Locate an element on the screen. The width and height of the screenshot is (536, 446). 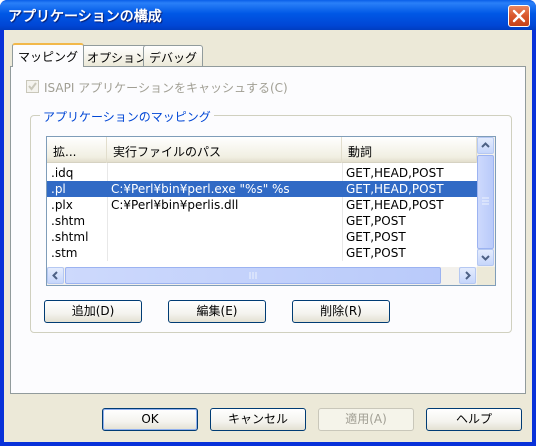
tab-label: デバッグ is located at coordinates (173, 58).